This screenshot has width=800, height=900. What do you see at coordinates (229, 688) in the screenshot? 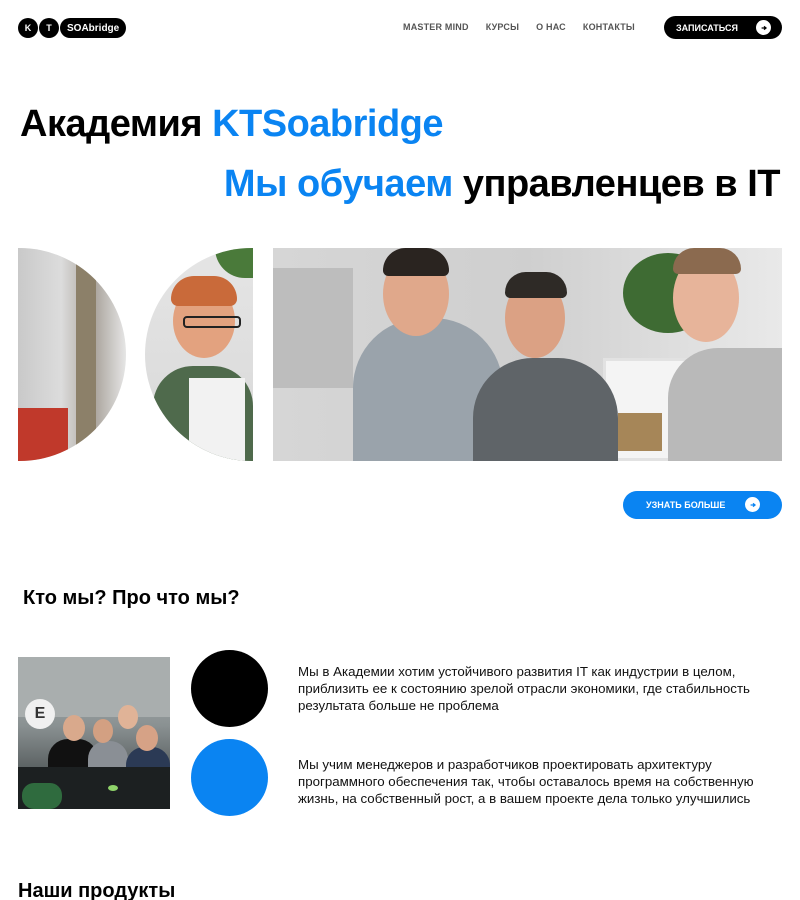
I see `decorative-circle-black` at bounding box center [229, 688].